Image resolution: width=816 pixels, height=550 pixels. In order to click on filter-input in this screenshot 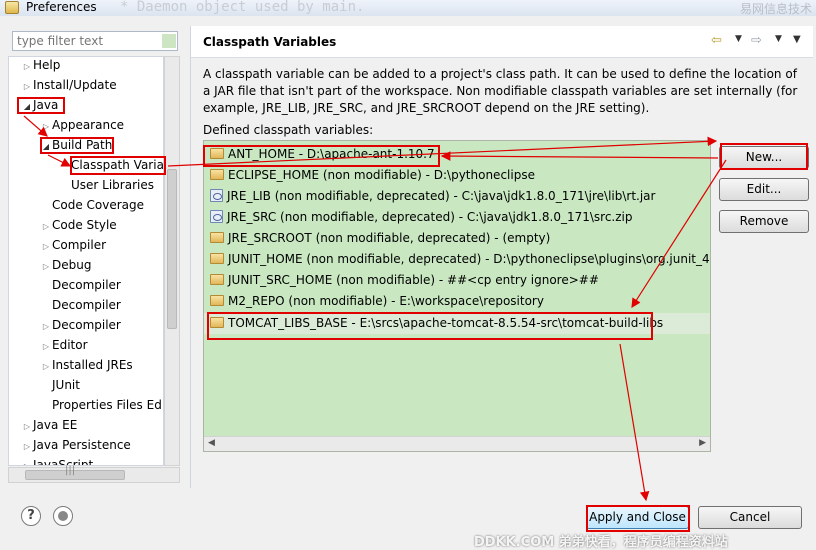, I will do `click(95, 41)`.